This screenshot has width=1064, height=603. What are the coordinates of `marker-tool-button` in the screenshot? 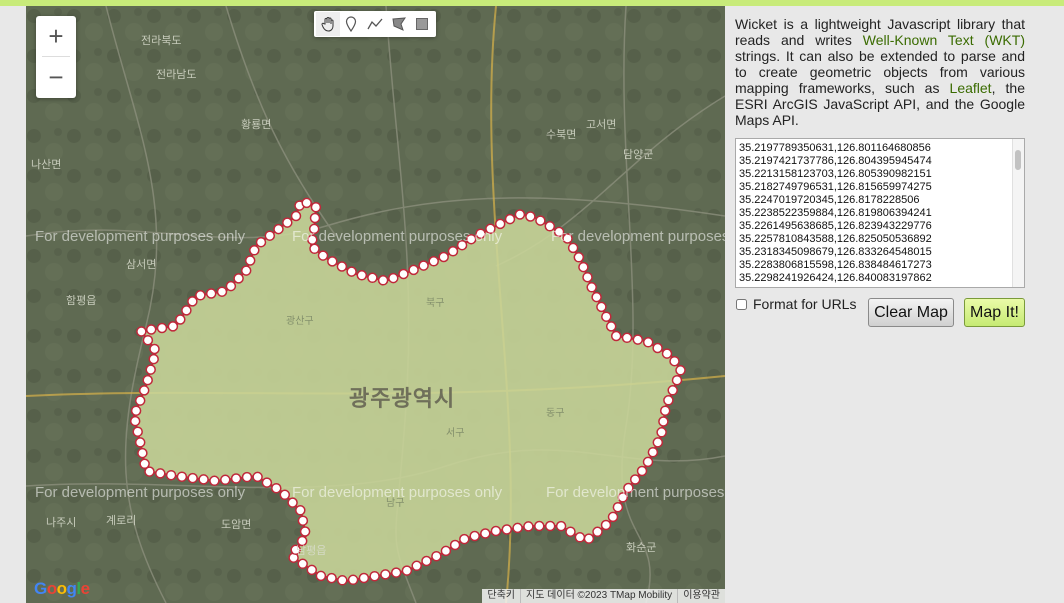 It's located at (352, 24).